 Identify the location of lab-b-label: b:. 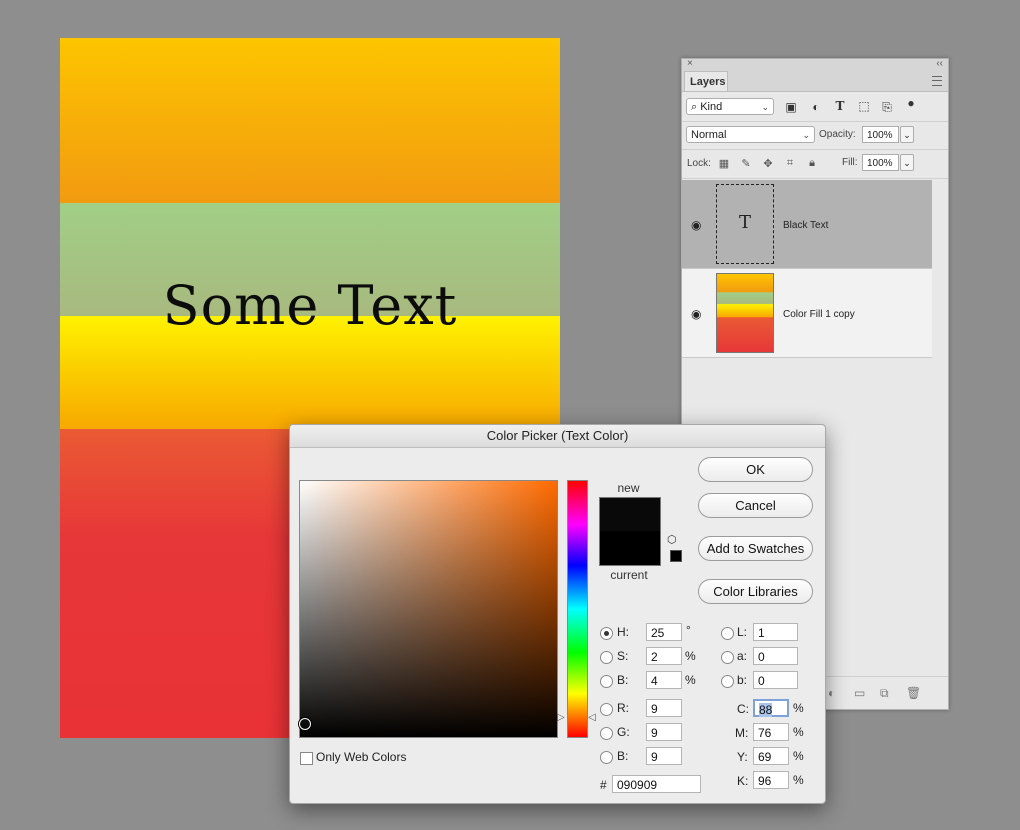
(742, 680).